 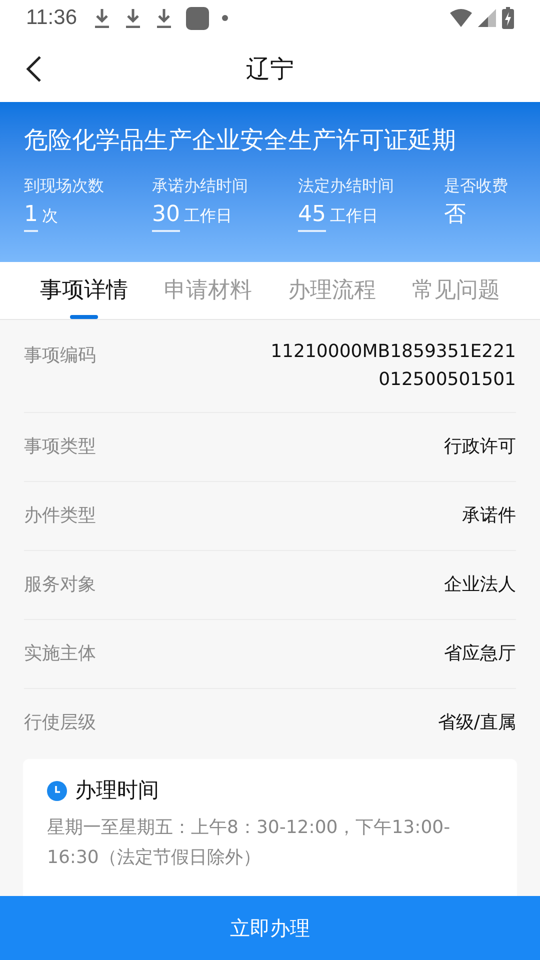 What do you see at coordinates (489, 516) in the screenshot?
I see `detail-value: 承诺件` at bounding box center [489, 516].